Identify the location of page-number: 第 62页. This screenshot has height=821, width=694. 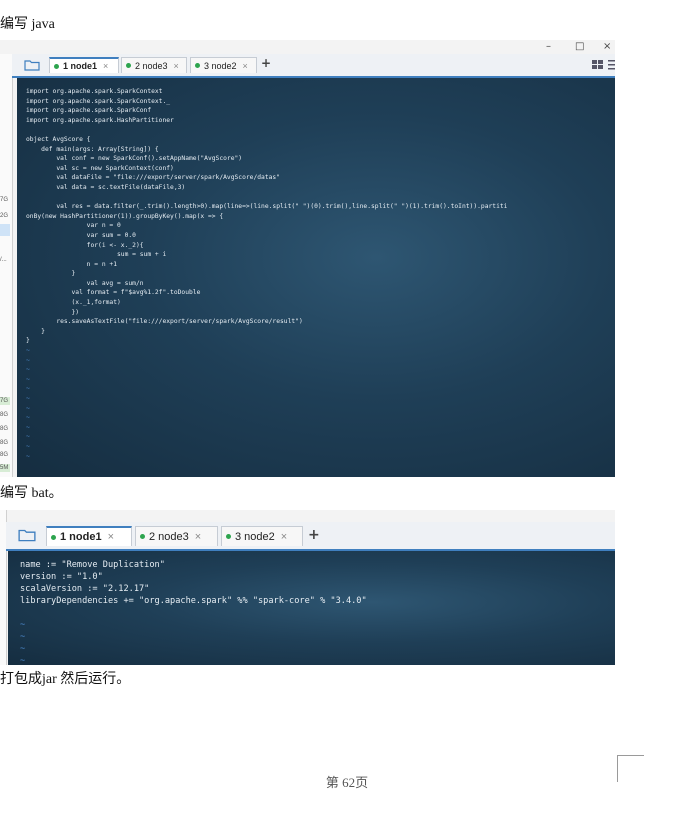
(347, 782).